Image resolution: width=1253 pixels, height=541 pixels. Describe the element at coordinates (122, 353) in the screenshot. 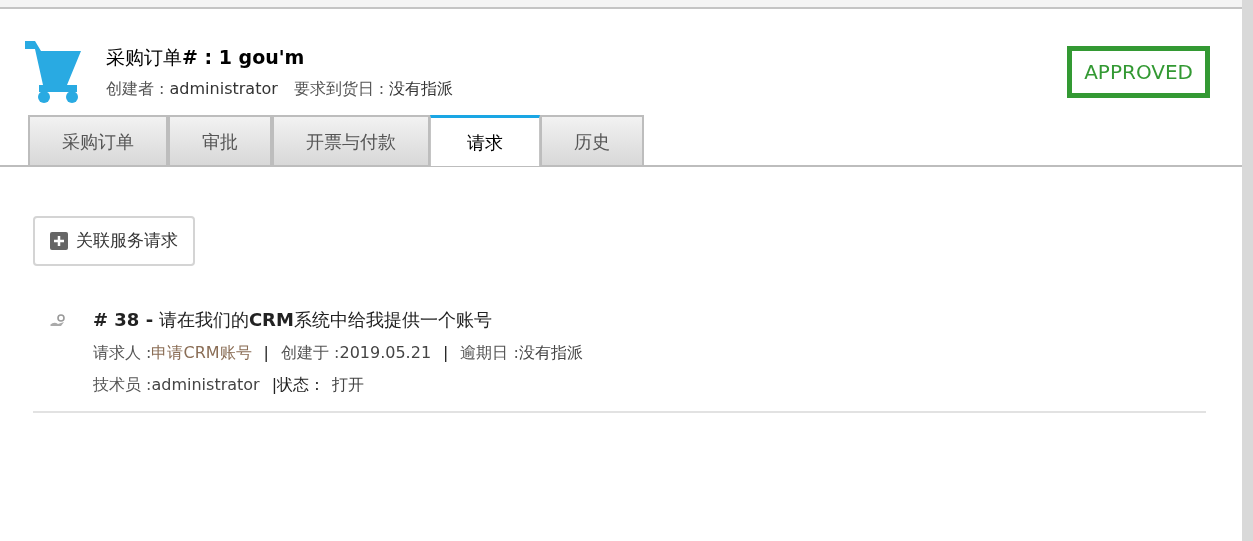

I see `detail-text: 请求人 :` at that location.